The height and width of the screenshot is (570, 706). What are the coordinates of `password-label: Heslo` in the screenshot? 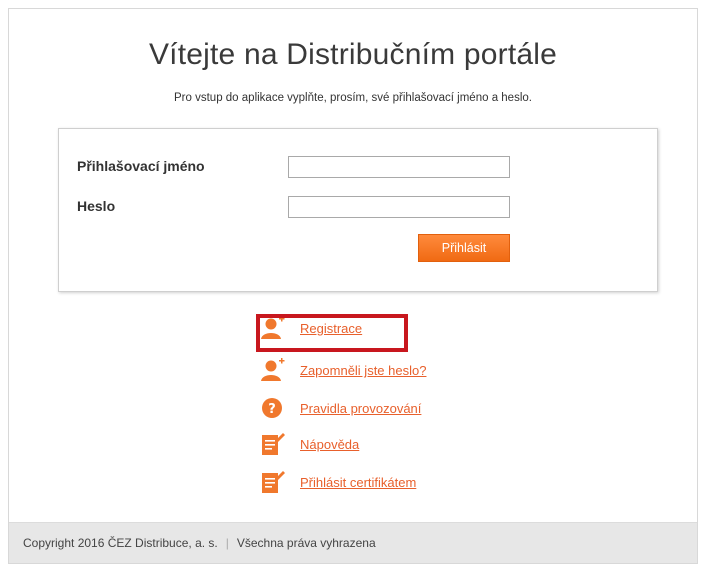 It's located at (96, 206).